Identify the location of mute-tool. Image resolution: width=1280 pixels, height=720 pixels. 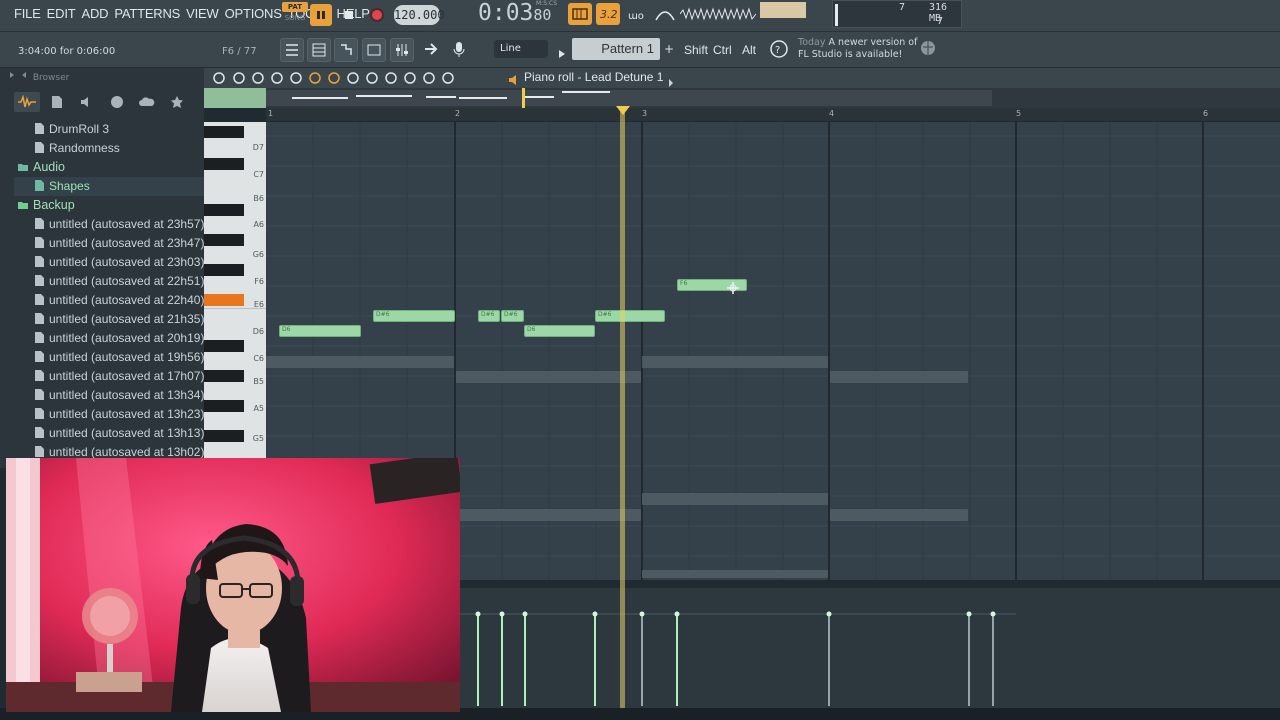
(372, 77).